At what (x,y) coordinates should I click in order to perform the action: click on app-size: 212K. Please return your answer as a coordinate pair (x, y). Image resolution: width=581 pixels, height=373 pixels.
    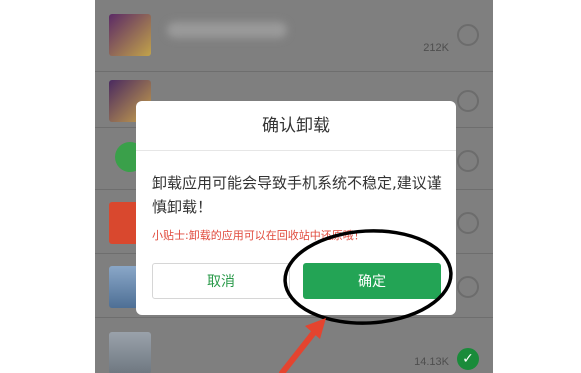
    Looking at the image, I should click on (436, 48).